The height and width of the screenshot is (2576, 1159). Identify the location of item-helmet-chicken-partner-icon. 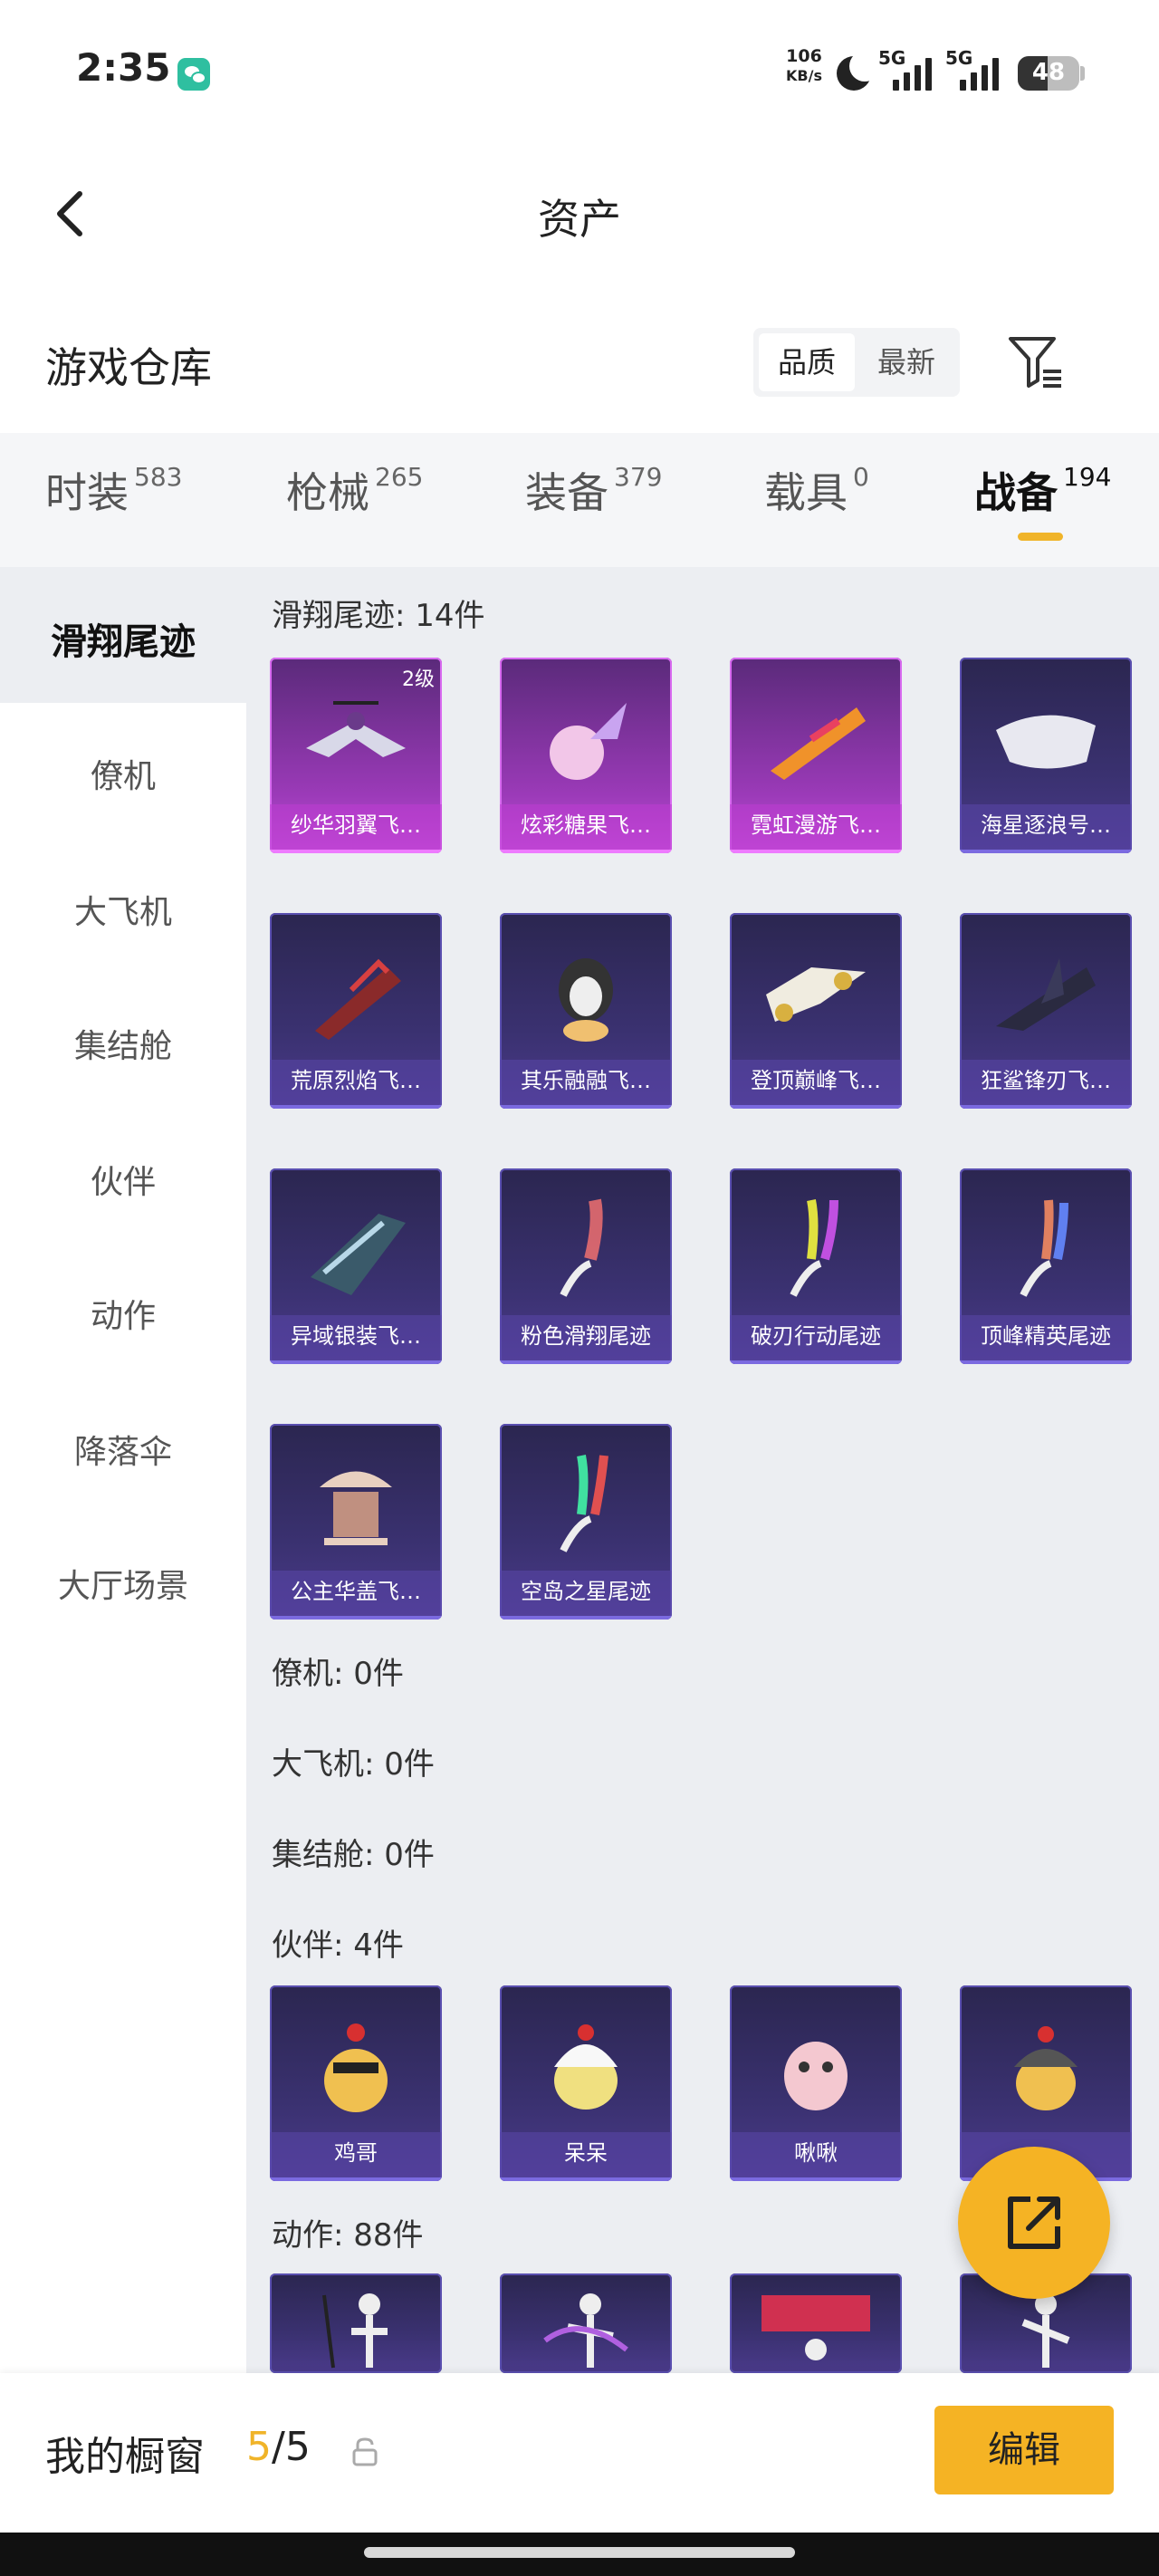
(1046, 2068).